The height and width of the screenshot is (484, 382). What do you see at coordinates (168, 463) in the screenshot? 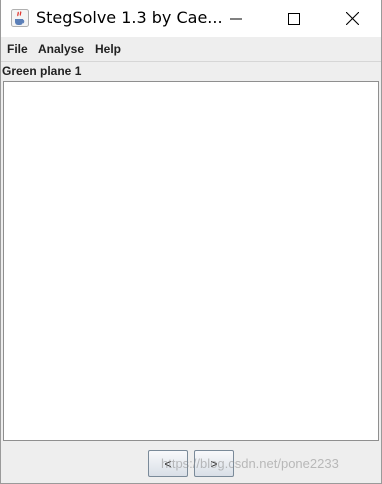
I see `previous-button: <` at bounding box center [168, 463].